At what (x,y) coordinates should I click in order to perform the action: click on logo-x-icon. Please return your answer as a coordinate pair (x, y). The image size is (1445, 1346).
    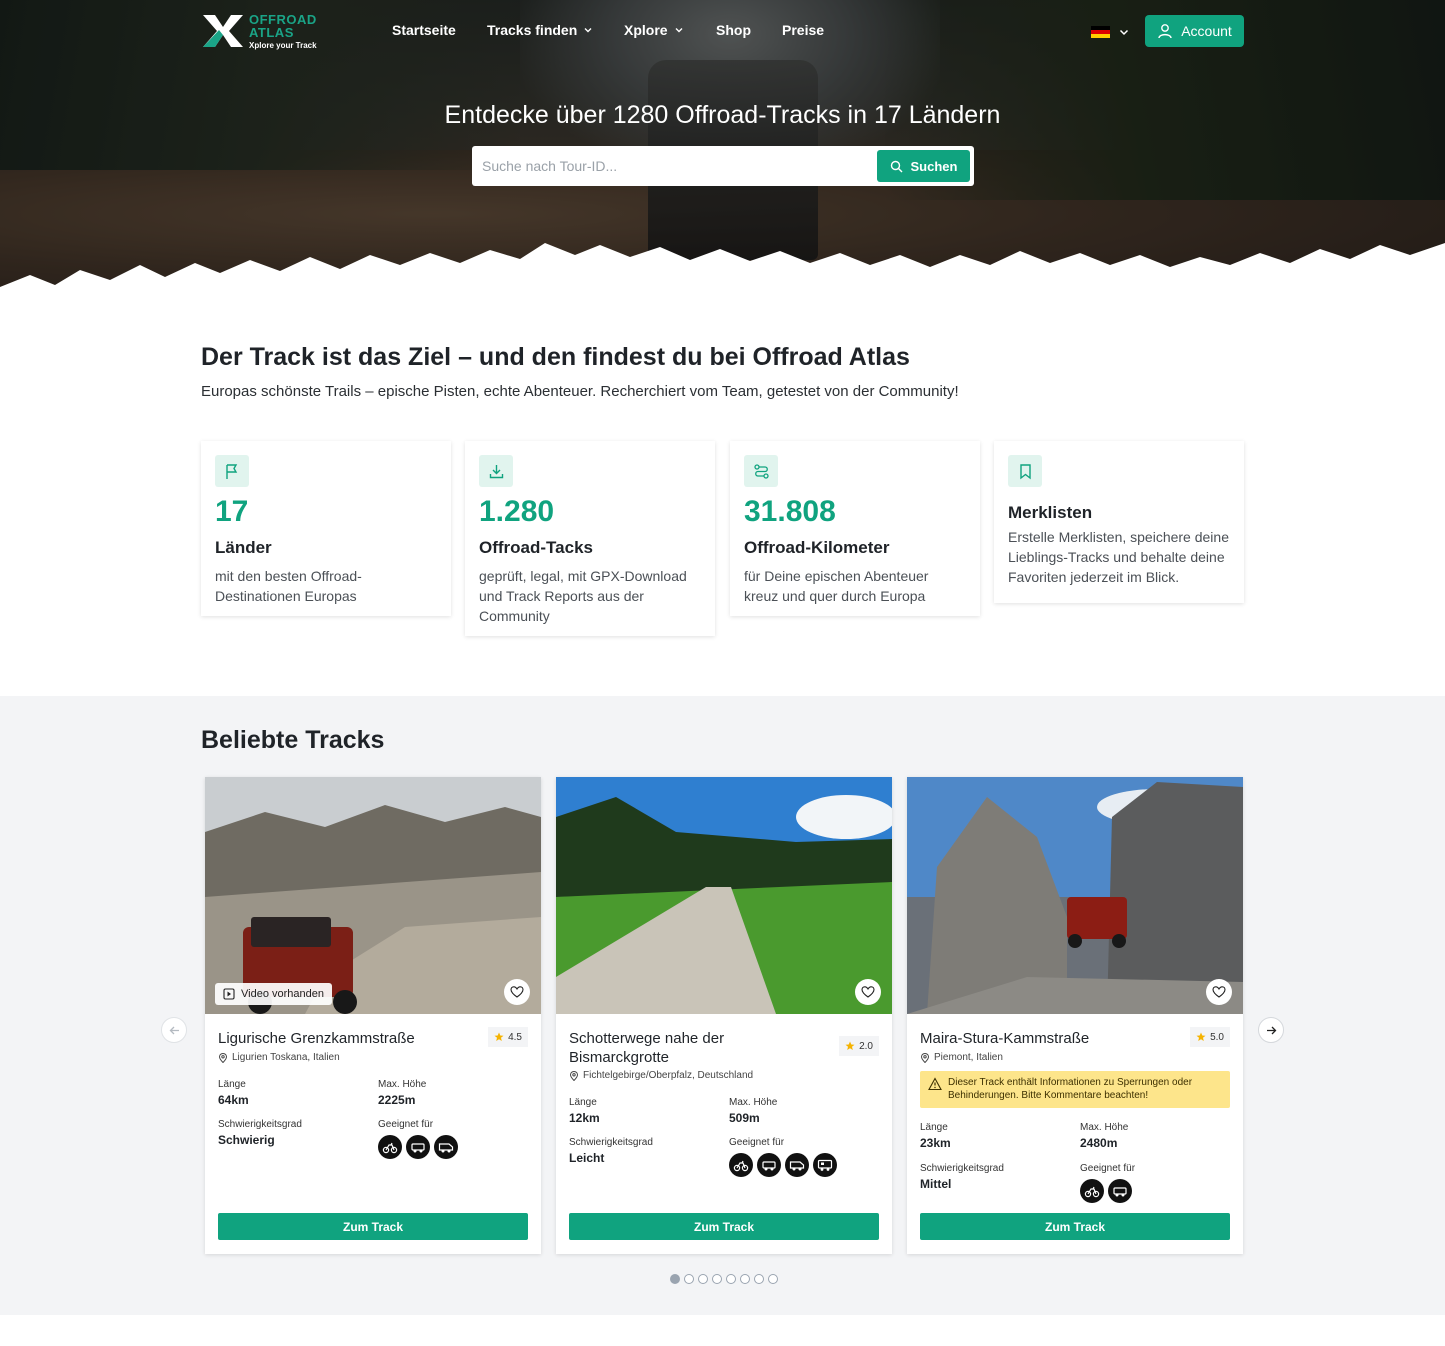
    Looking at the image, I should click on (223, 31).